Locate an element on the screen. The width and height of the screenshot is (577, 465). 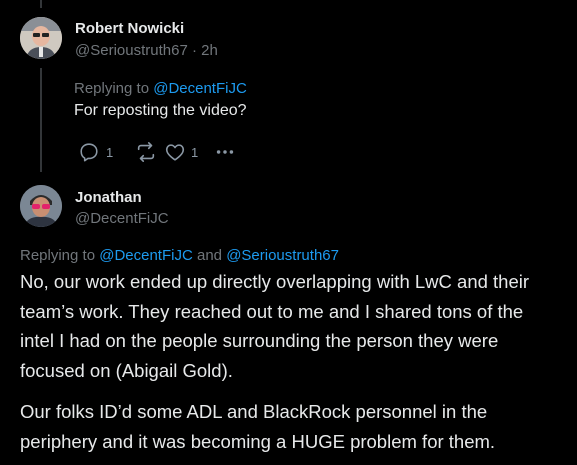
avatar-robert is located at coordinates (41, 38).